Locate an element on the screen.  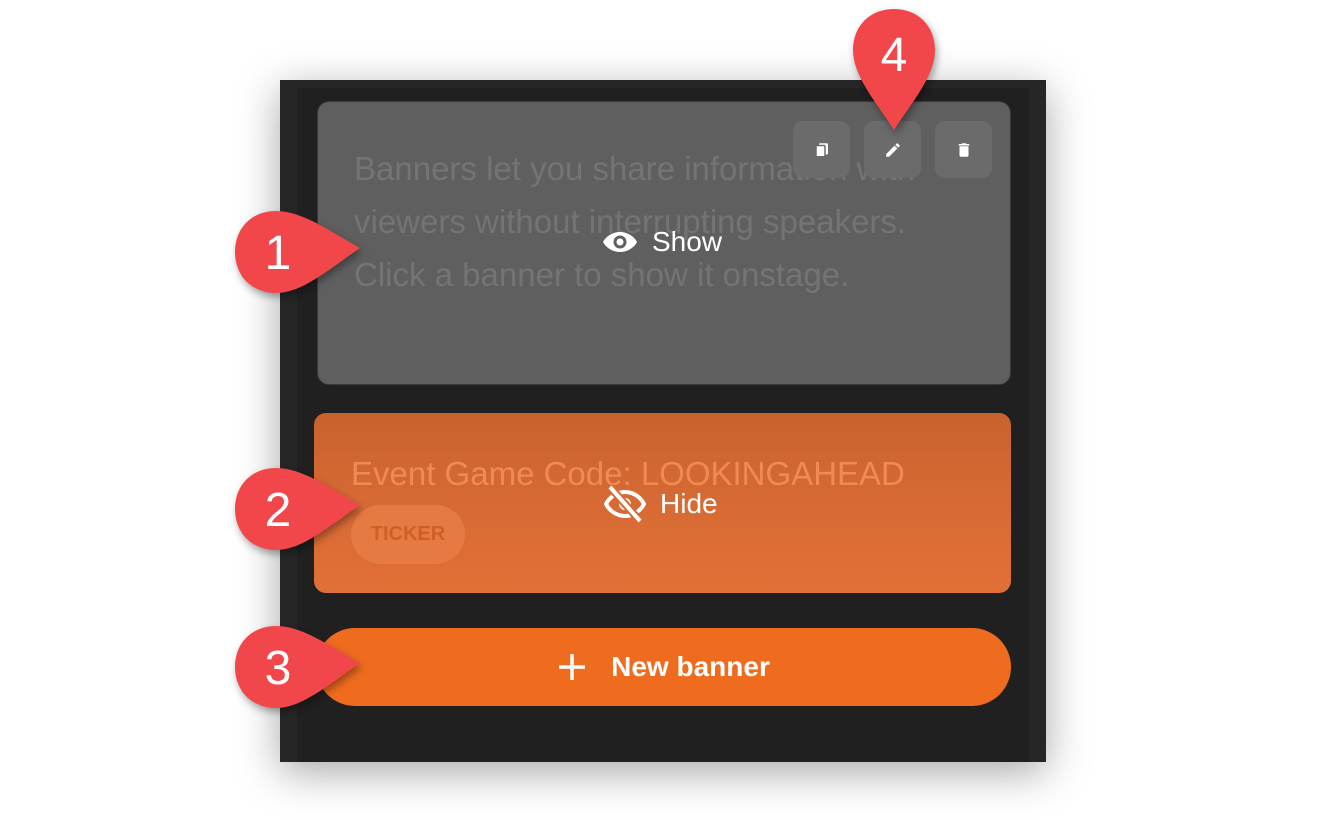
eye-icon is located at coordinates (620, 242).